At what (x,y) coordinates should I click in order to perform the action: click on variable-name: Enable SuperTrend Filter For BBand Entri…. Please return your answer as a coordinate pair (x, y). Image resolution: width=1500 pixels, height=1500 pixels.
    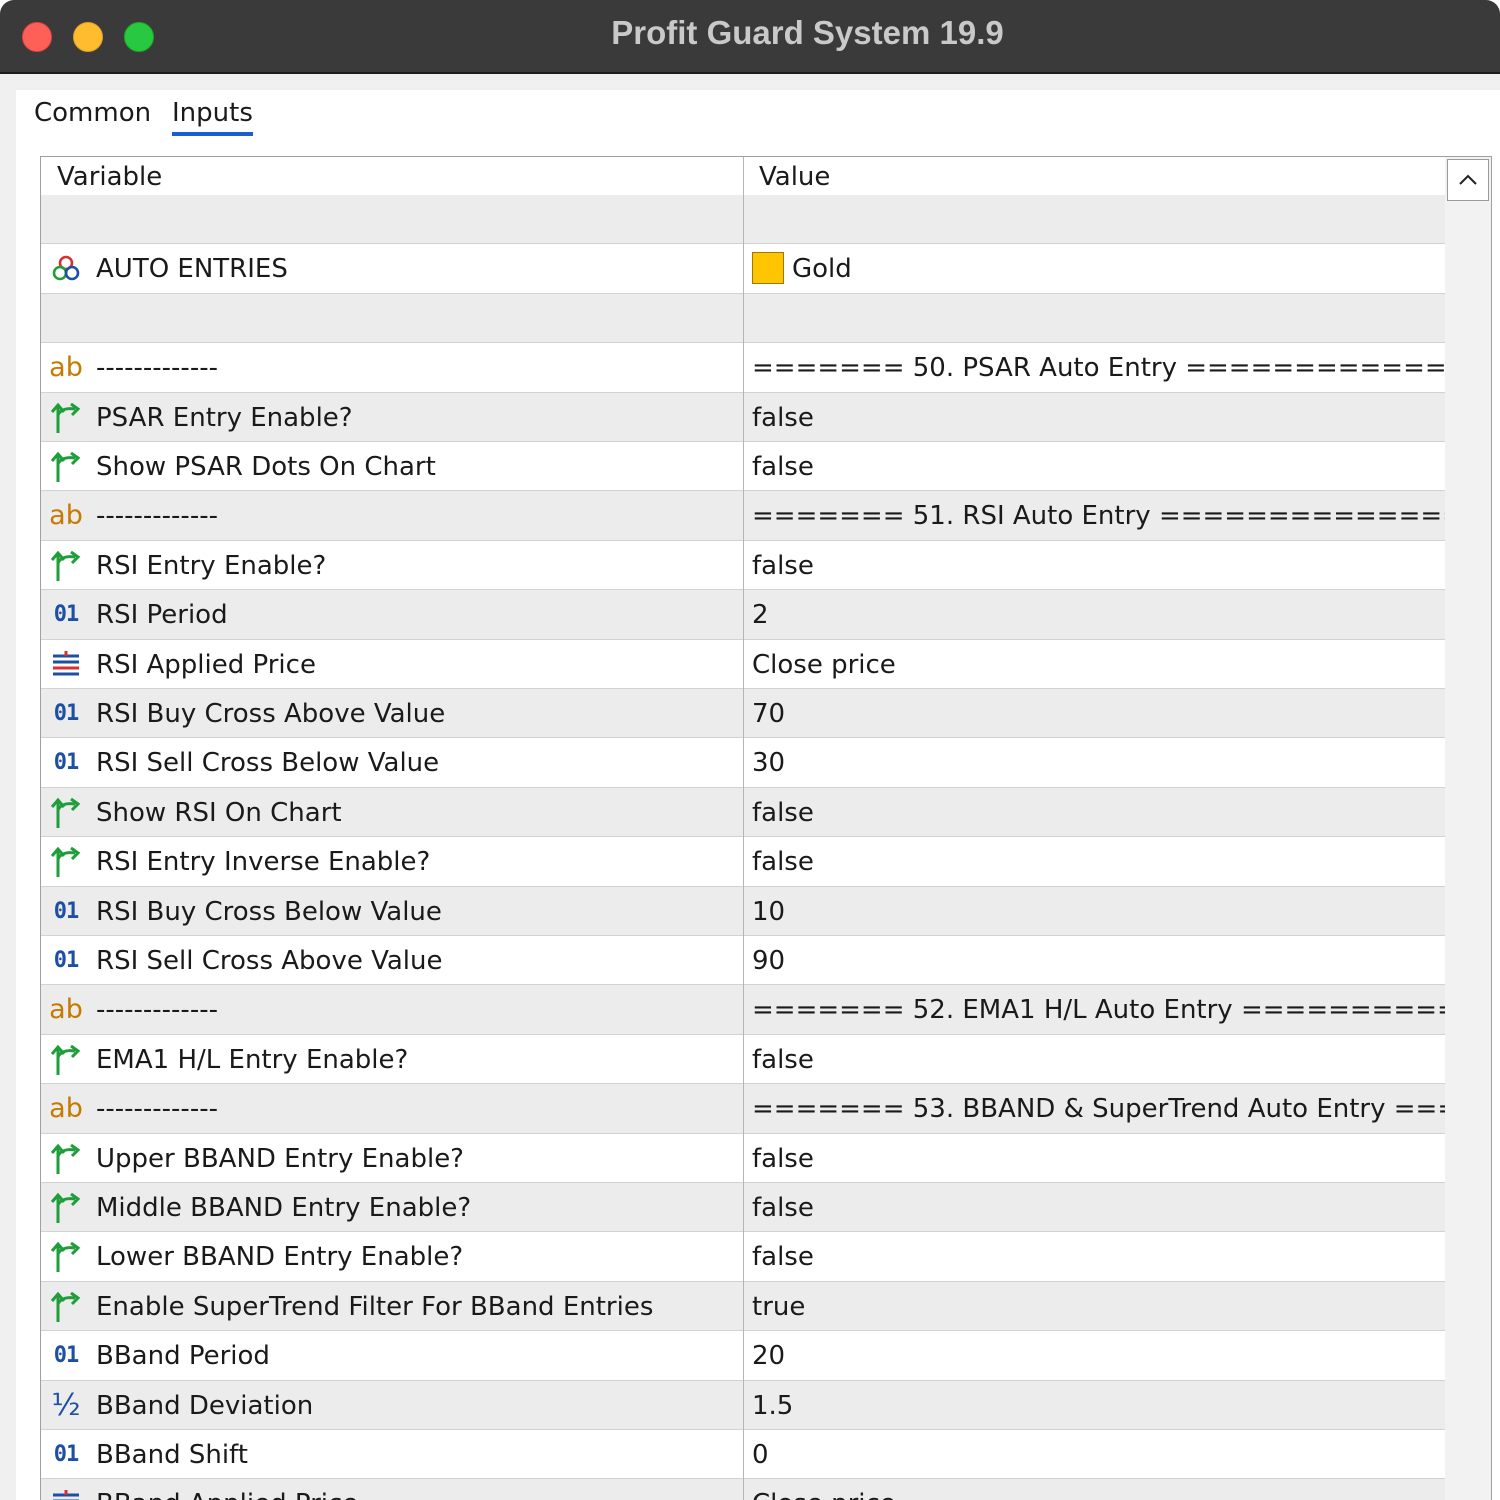
    Looking at the image, I should click on (375, 1306).